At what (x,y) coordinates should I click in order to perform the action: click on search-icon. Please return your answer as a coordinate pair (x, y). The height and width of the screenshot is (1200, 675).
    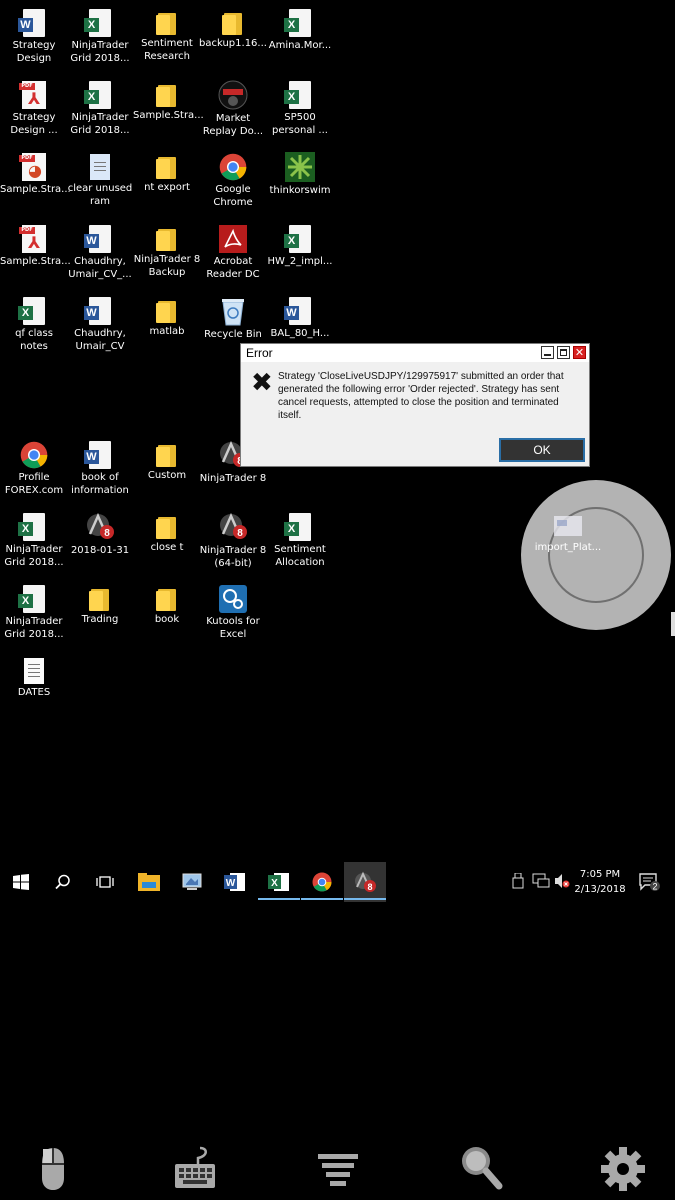
    Looking at the image, I should click on (62, 882).